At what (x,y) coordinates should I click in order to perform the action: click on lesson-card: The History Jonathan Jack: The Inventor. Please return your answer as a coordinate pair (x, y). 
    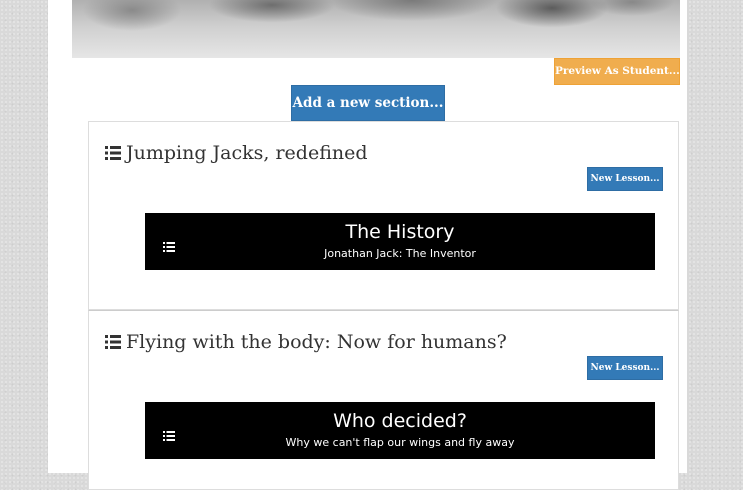
    Looking at the image, I should click on (400, 241).